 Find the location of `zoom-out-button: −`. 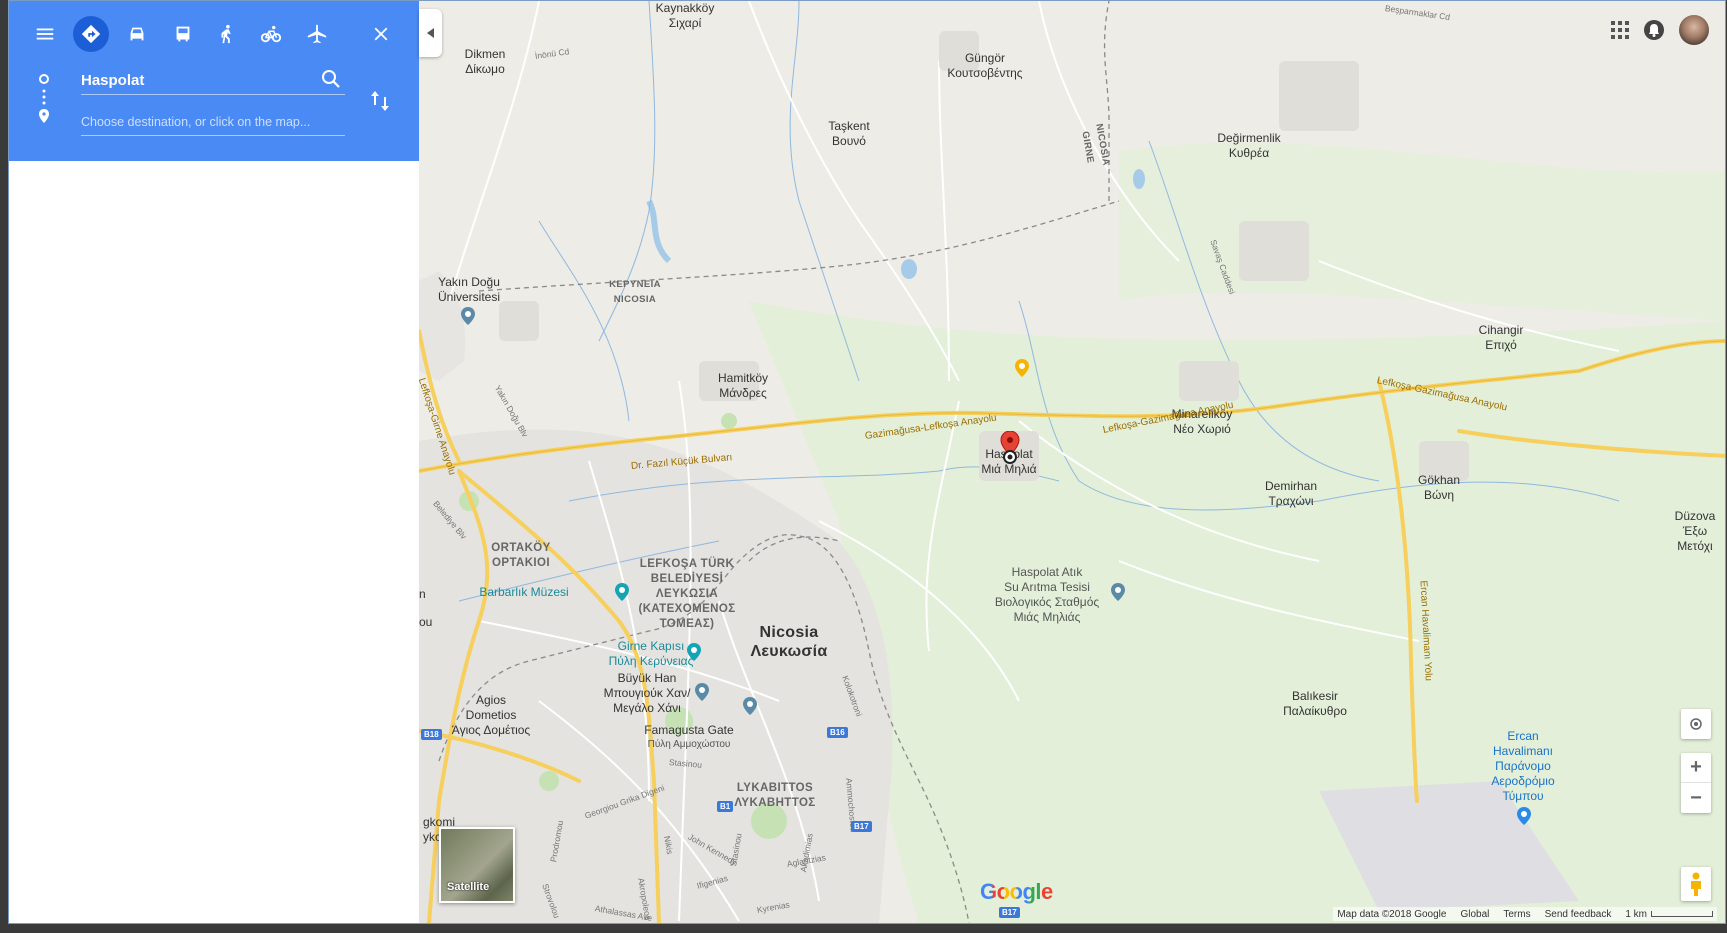

zoom-out-button: − is located at coordinates (1696, 798).